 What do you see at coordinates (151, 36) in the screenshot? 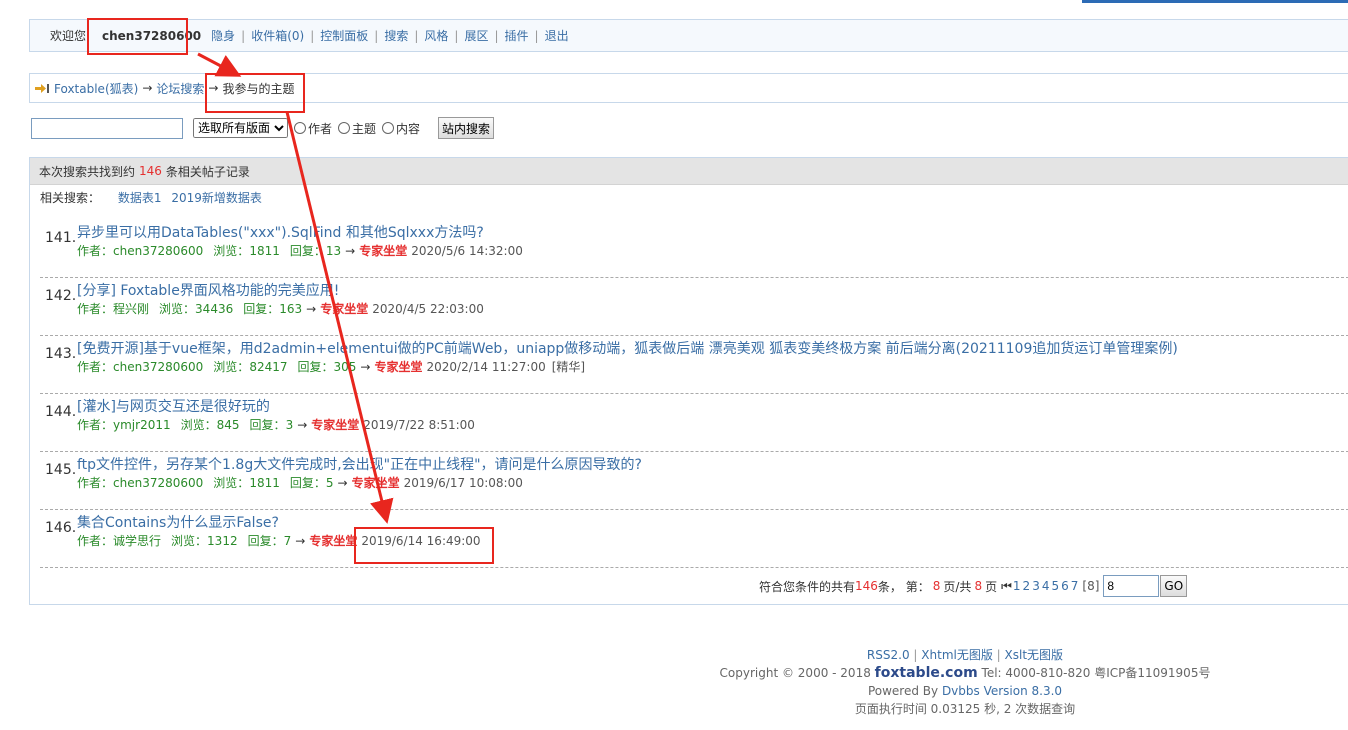
I see `username: chen37280600` at bounding box center [151, 36].